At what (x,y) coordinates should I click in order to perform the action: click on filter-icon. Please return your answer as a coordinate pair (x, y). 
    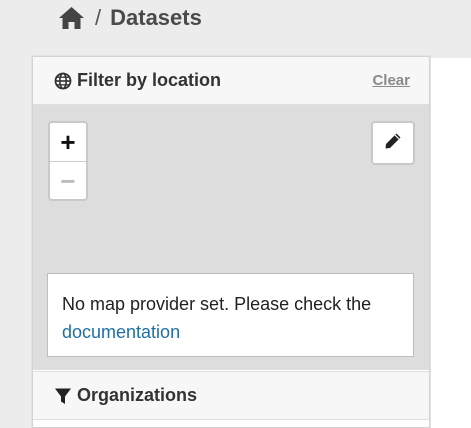
    Looking at the image, I should click on (63, 396).